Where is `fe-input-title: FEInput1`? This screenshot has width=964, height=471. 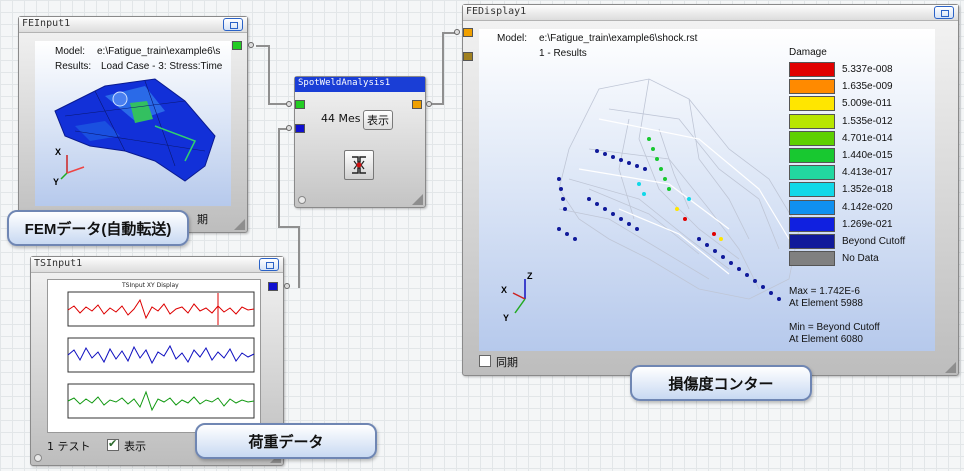
fe-input-title: FEInput1 is located at coordinates (46, 23).